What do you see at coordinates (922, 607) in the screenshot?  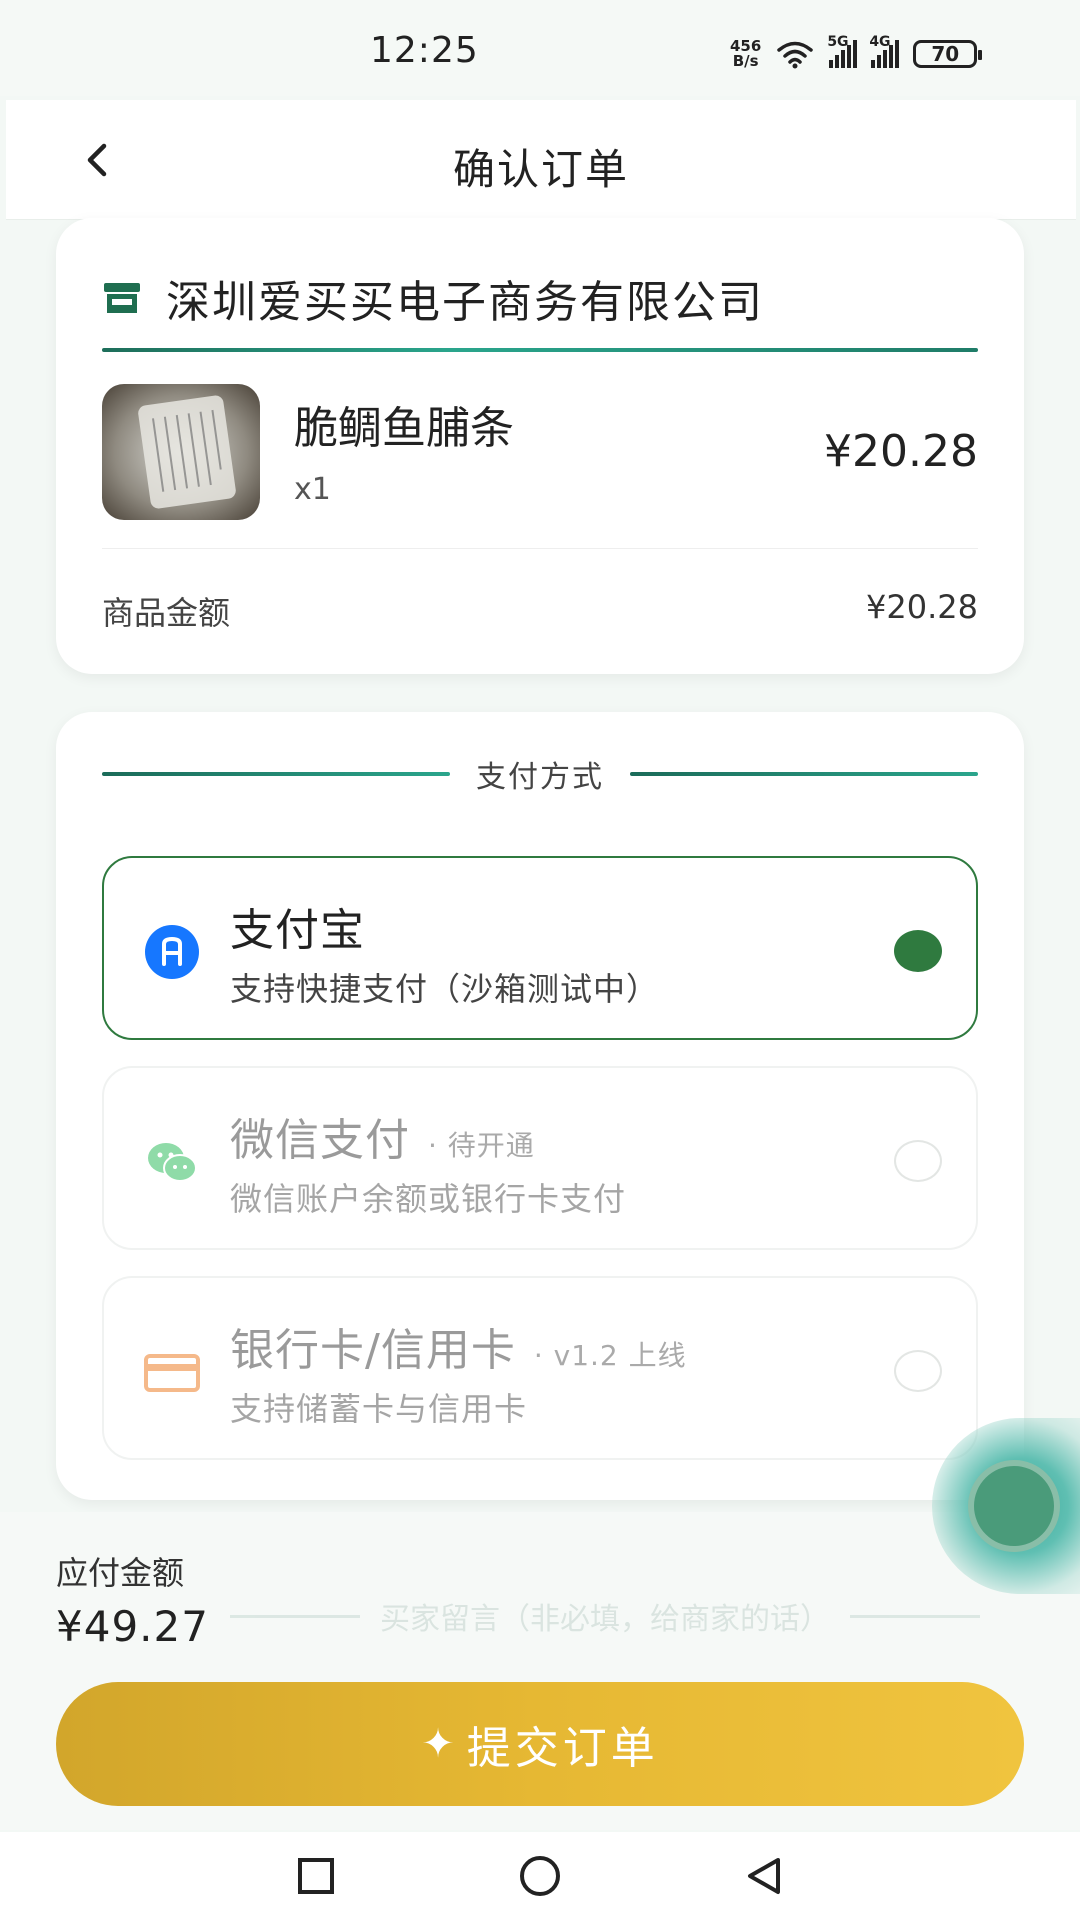 I see `subtotal-value: ¥20.28` at bounding box center [922, 607].